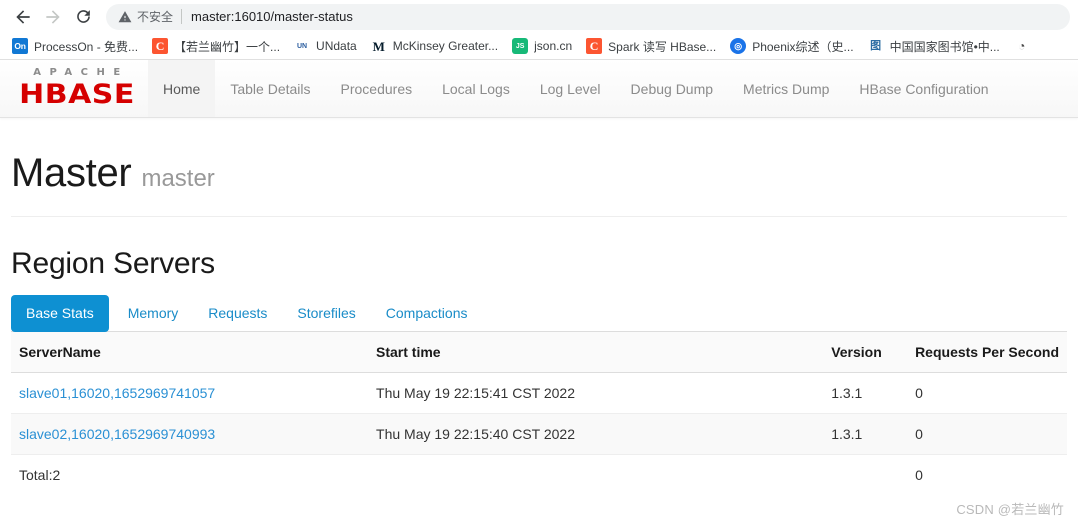  Describe the element at coordinates (81, 72) in the screenshot. I see `brand-apache-text: APACHE` at that location.